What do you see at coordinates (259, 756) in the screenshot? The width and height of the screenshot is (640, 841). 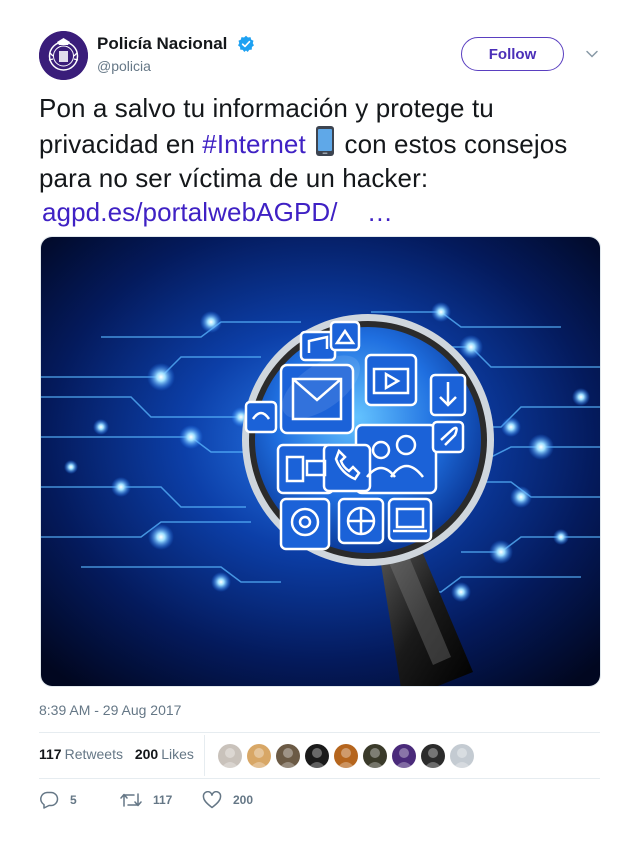 I see `liker-2-avatar` at bounding box center [259, 756].